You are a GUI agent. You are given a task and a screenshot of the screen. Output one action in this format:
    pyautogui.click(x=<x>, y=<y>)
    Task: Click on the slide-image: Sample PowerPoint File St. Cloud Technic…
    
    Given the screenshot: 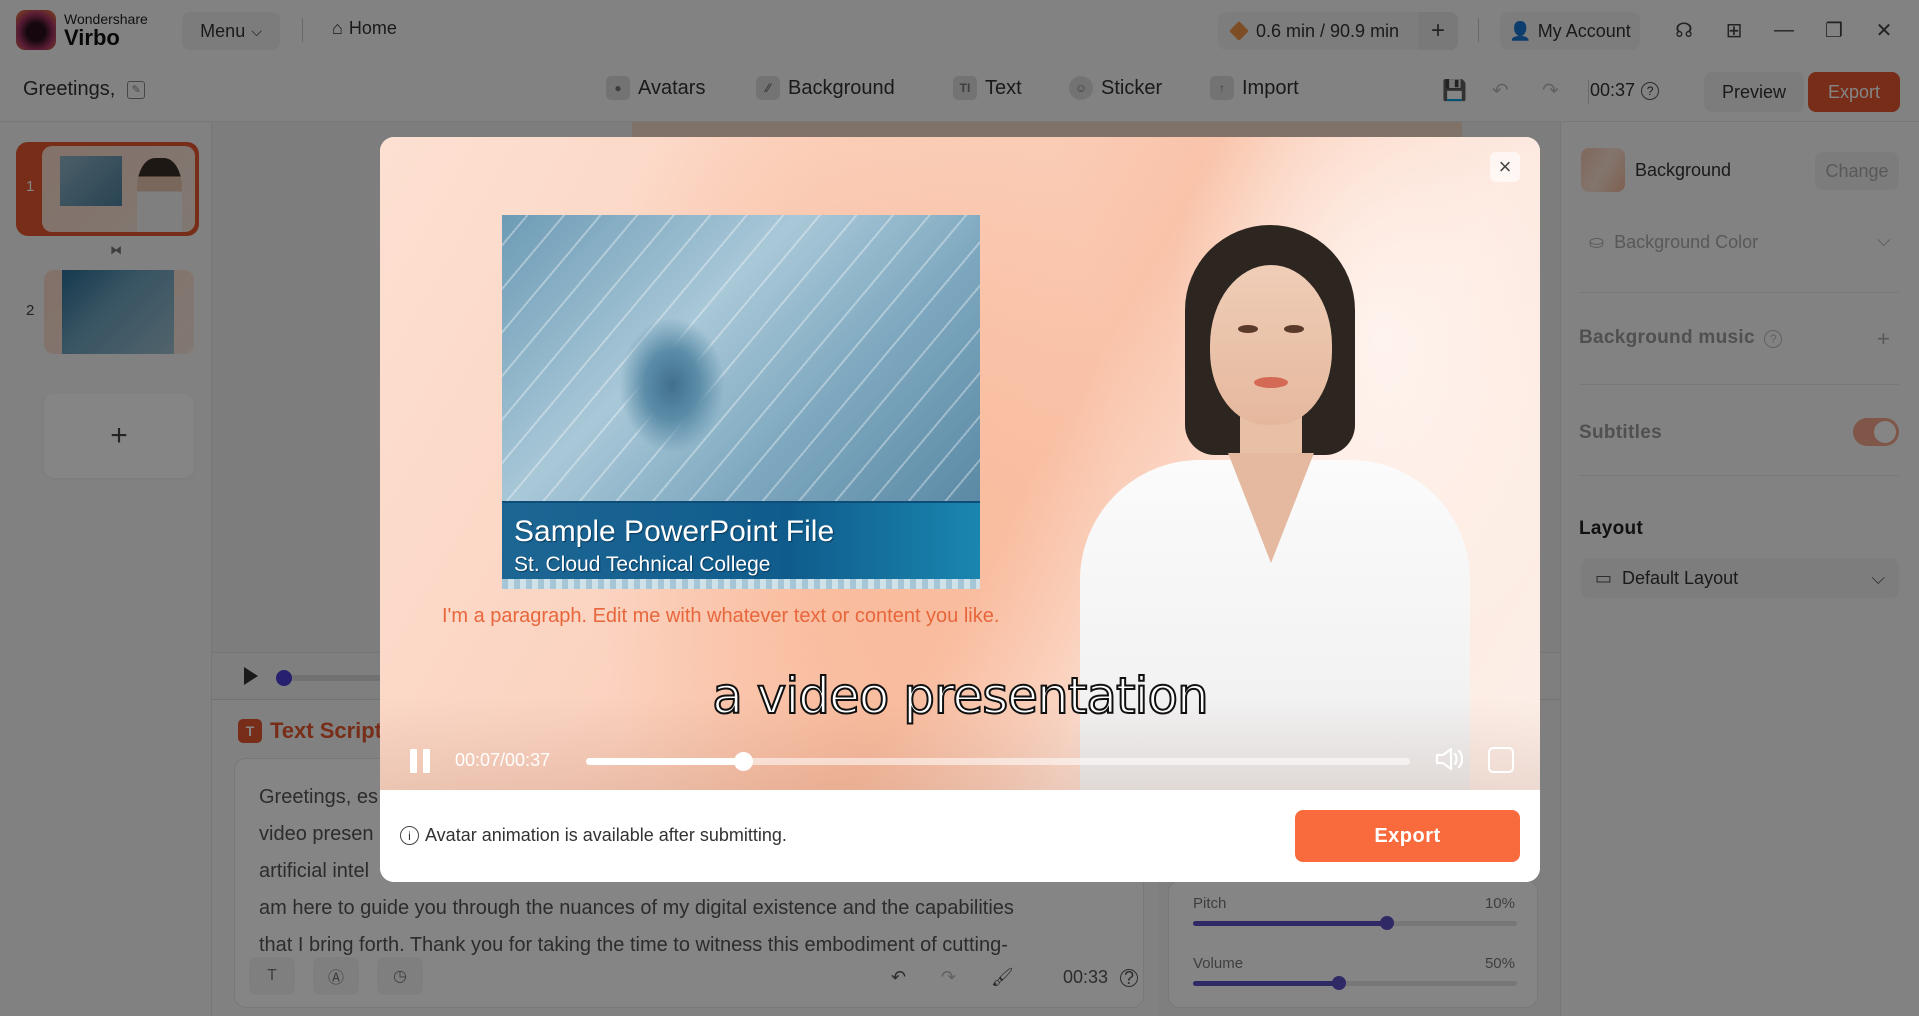 What is the action you would take?
    pyautogui.click(x=741, y=402)
    